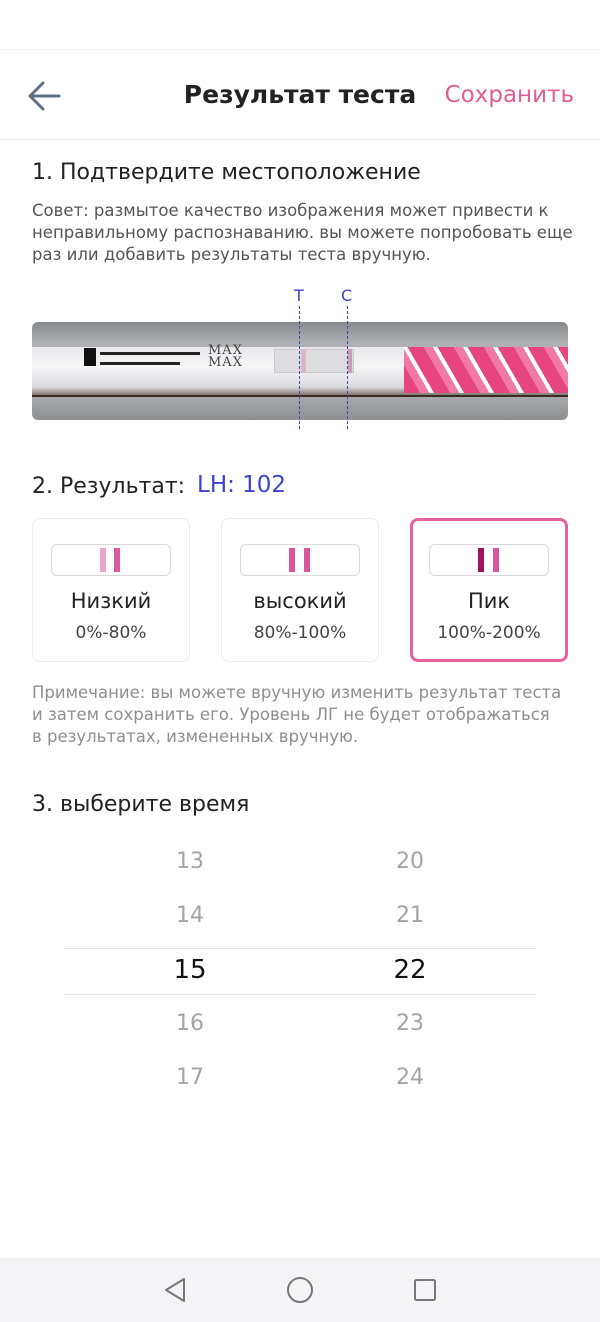  I want to click on strip-handle-mark, so click(90, 357).